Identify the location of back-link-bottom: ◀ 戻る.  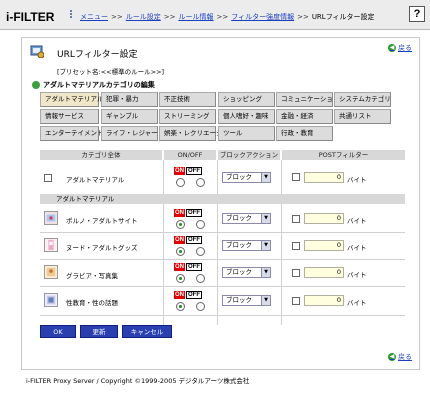
(400, 357).